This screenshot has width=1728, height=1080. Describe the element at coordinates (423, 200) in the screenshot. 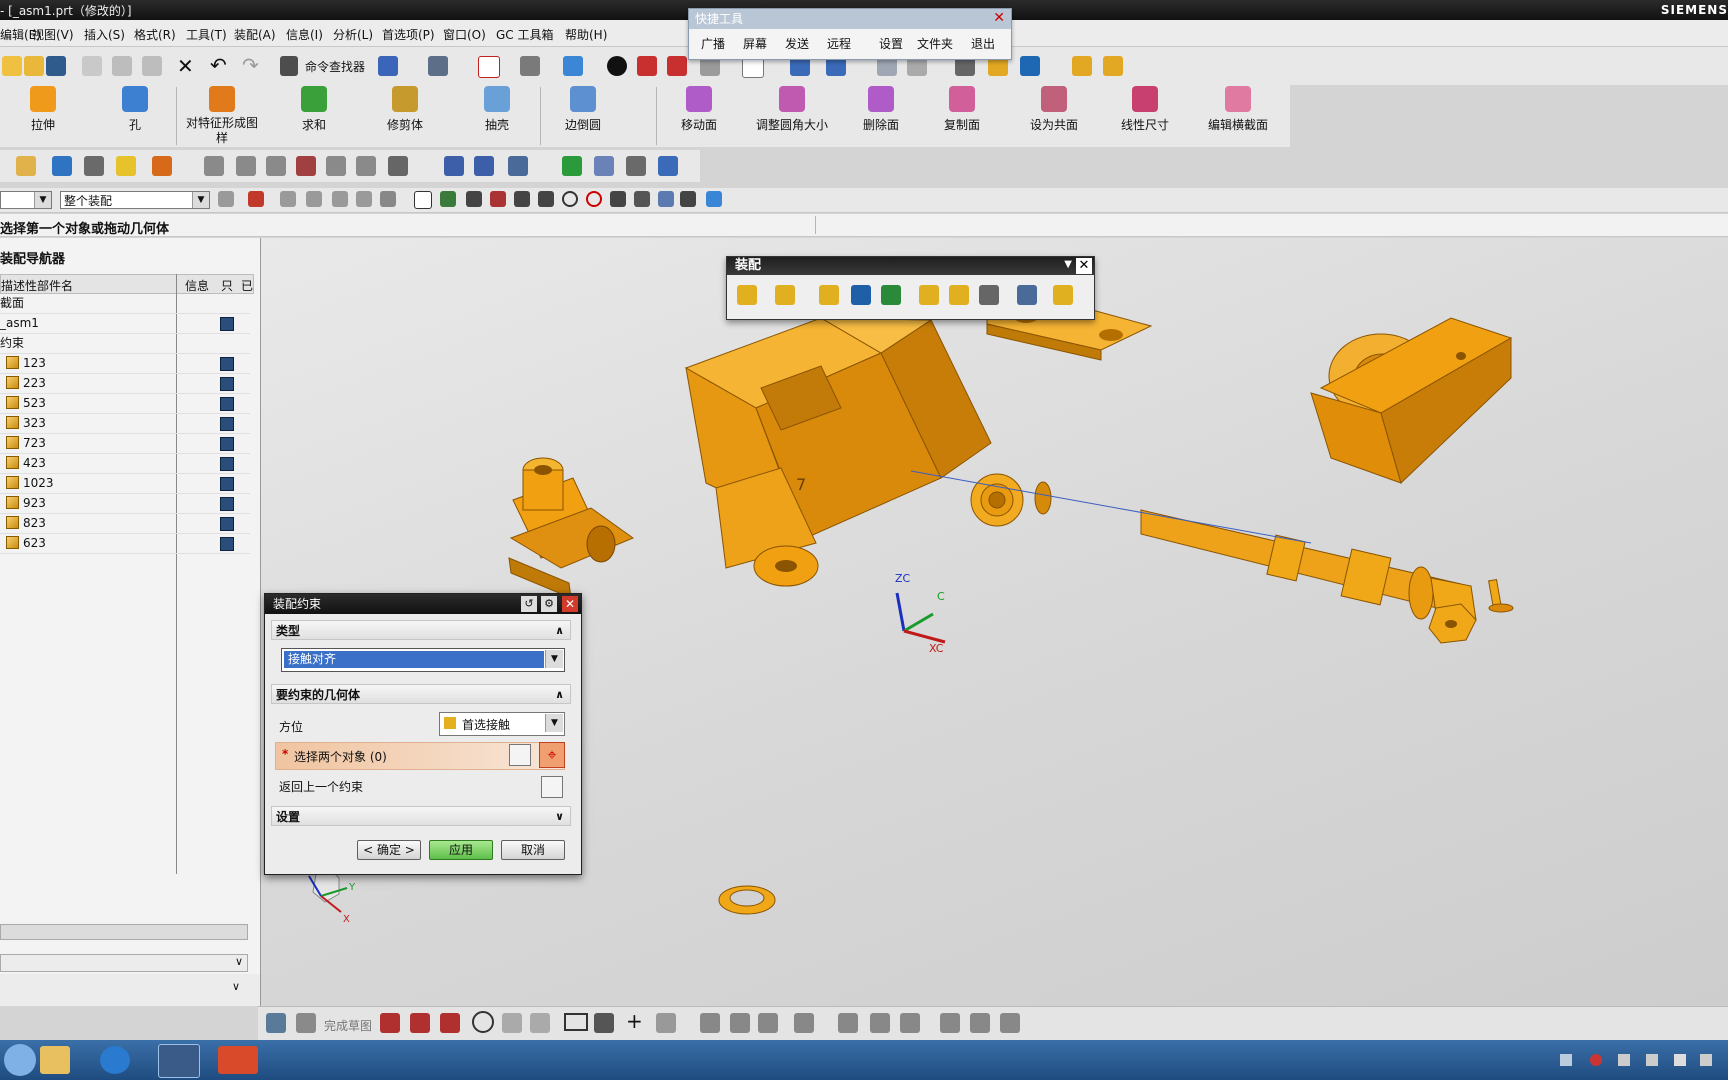

I see `snap-point-icon` at that location.